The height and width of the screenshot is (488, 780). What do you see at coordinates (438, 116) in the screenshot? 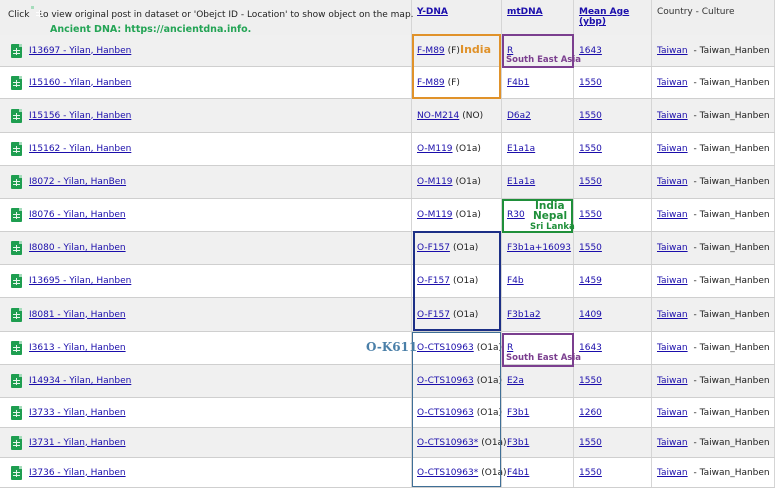
I see `ydna-link: NO-M214` at bounding box center [438, 116].